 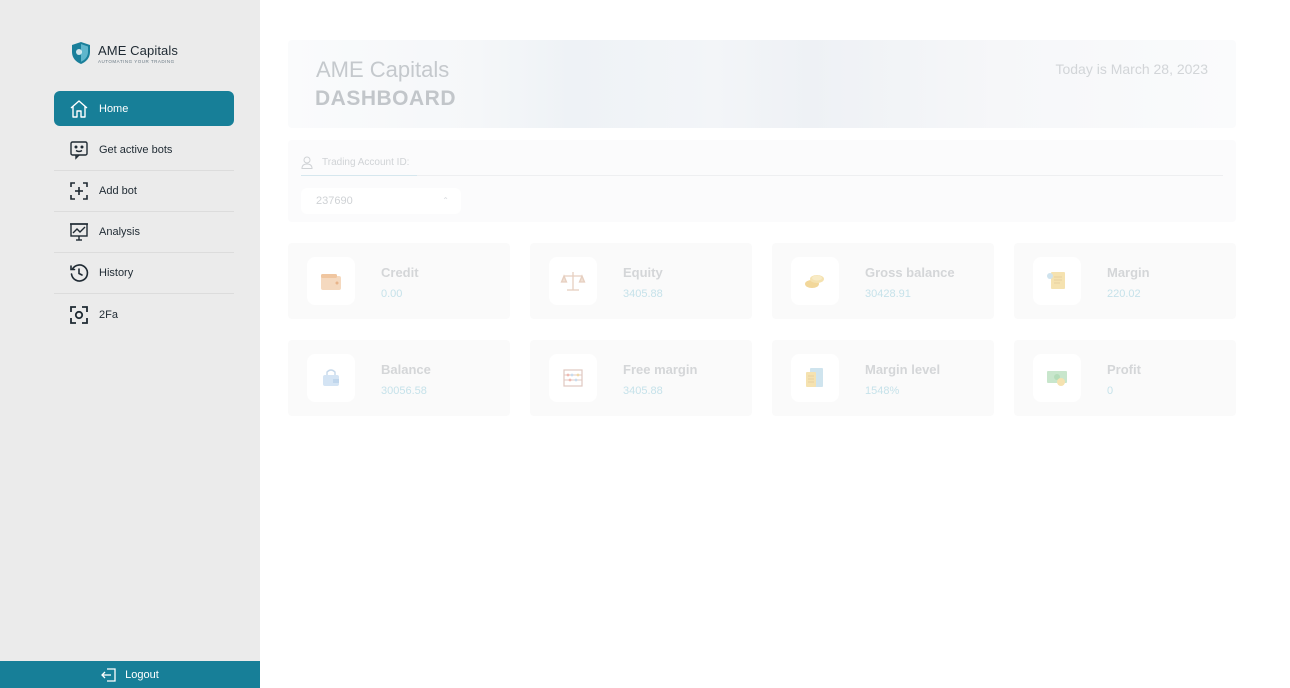 What do you see at coordinates (445, 200) in the screenshot?
I see `chevron-up-icon: ⌃` at bounding box center [445, 200].